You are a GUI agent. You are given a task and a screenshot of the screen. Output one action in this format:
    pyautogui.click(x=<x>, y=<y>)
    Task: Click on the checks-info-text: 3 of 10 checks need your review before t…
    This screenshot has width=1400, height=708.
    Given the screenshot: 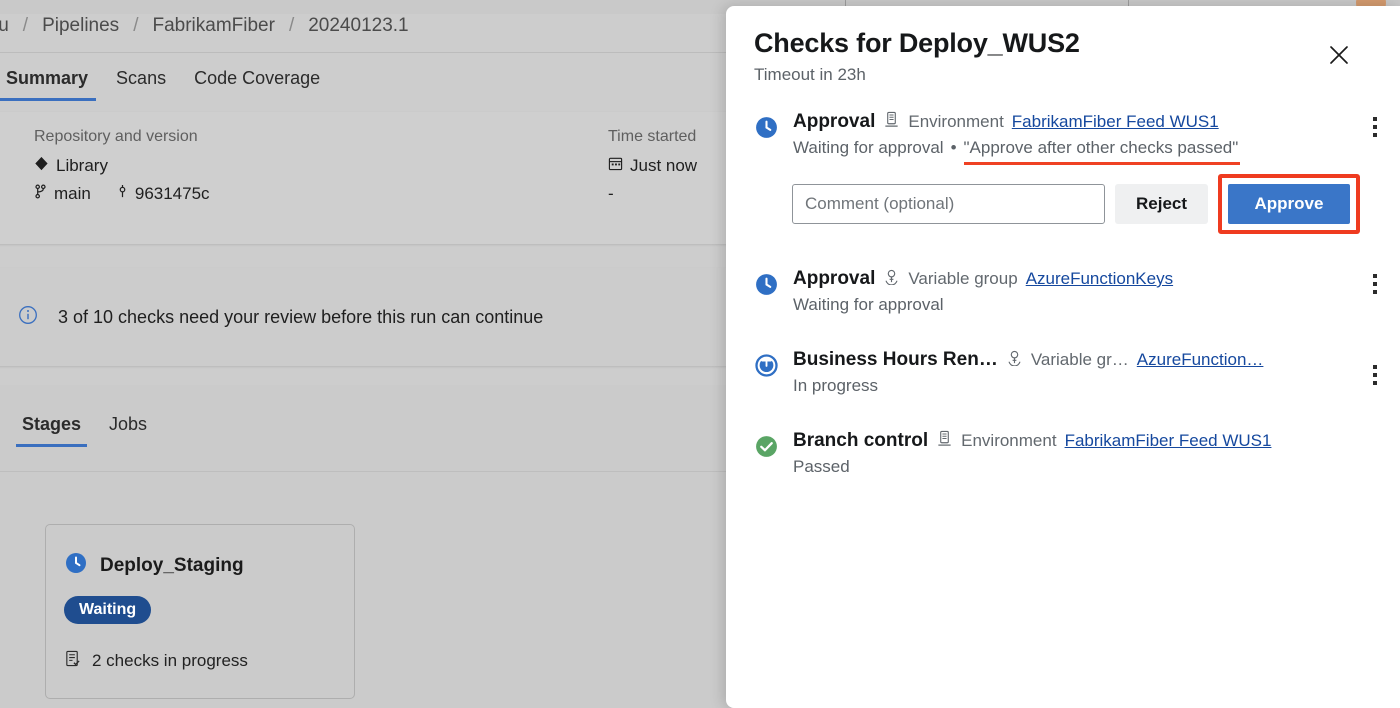 What is the action you would take?
    pyautogui.click(x=301, y=316)
    